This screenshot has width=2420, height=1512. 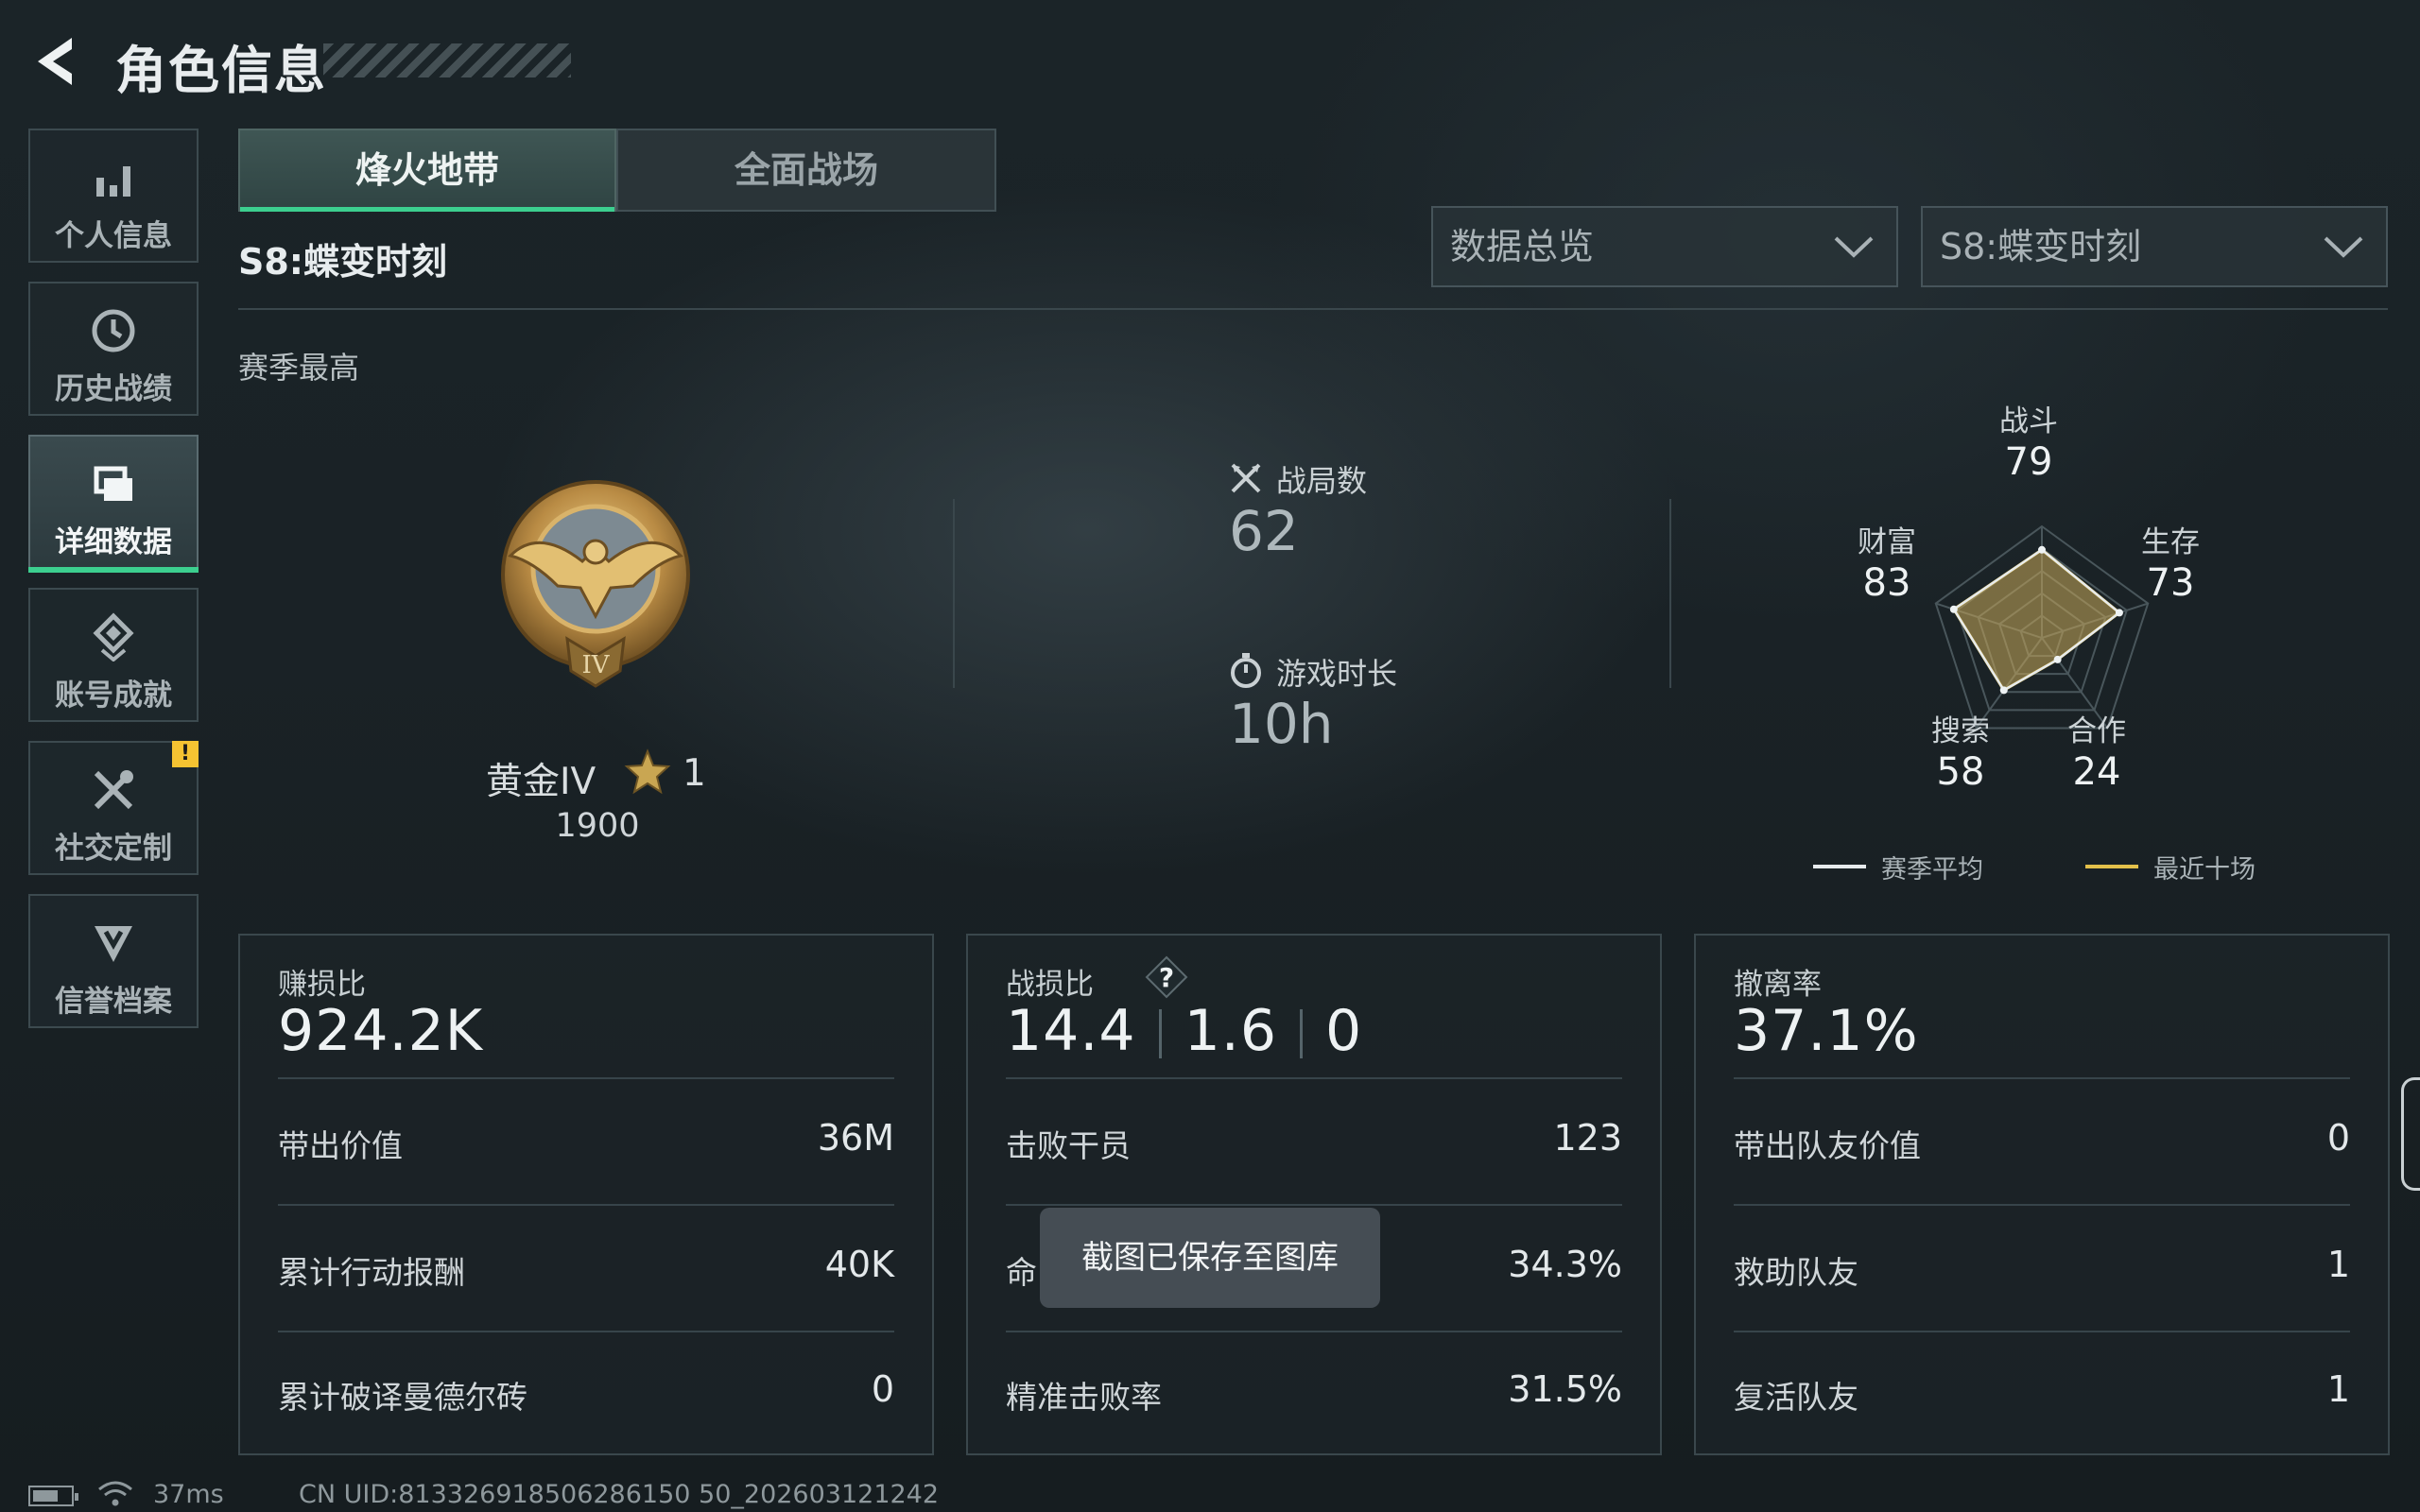 I want to click on row-value: 123, so click(x=1587, y=1138).